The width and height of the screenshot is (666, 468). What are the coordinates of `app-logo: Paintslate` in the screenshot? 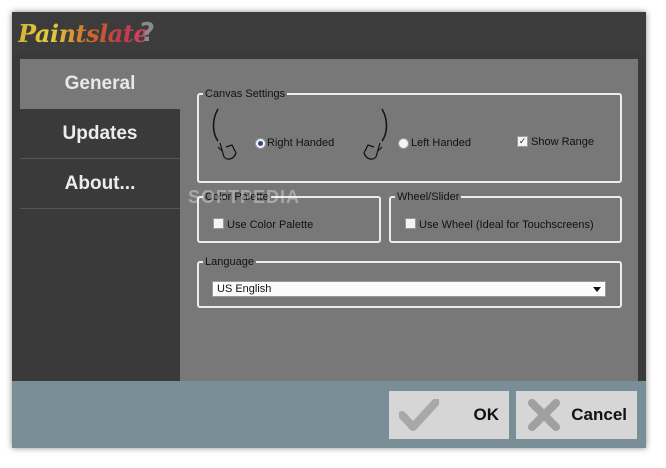 It's located at (83, 33).